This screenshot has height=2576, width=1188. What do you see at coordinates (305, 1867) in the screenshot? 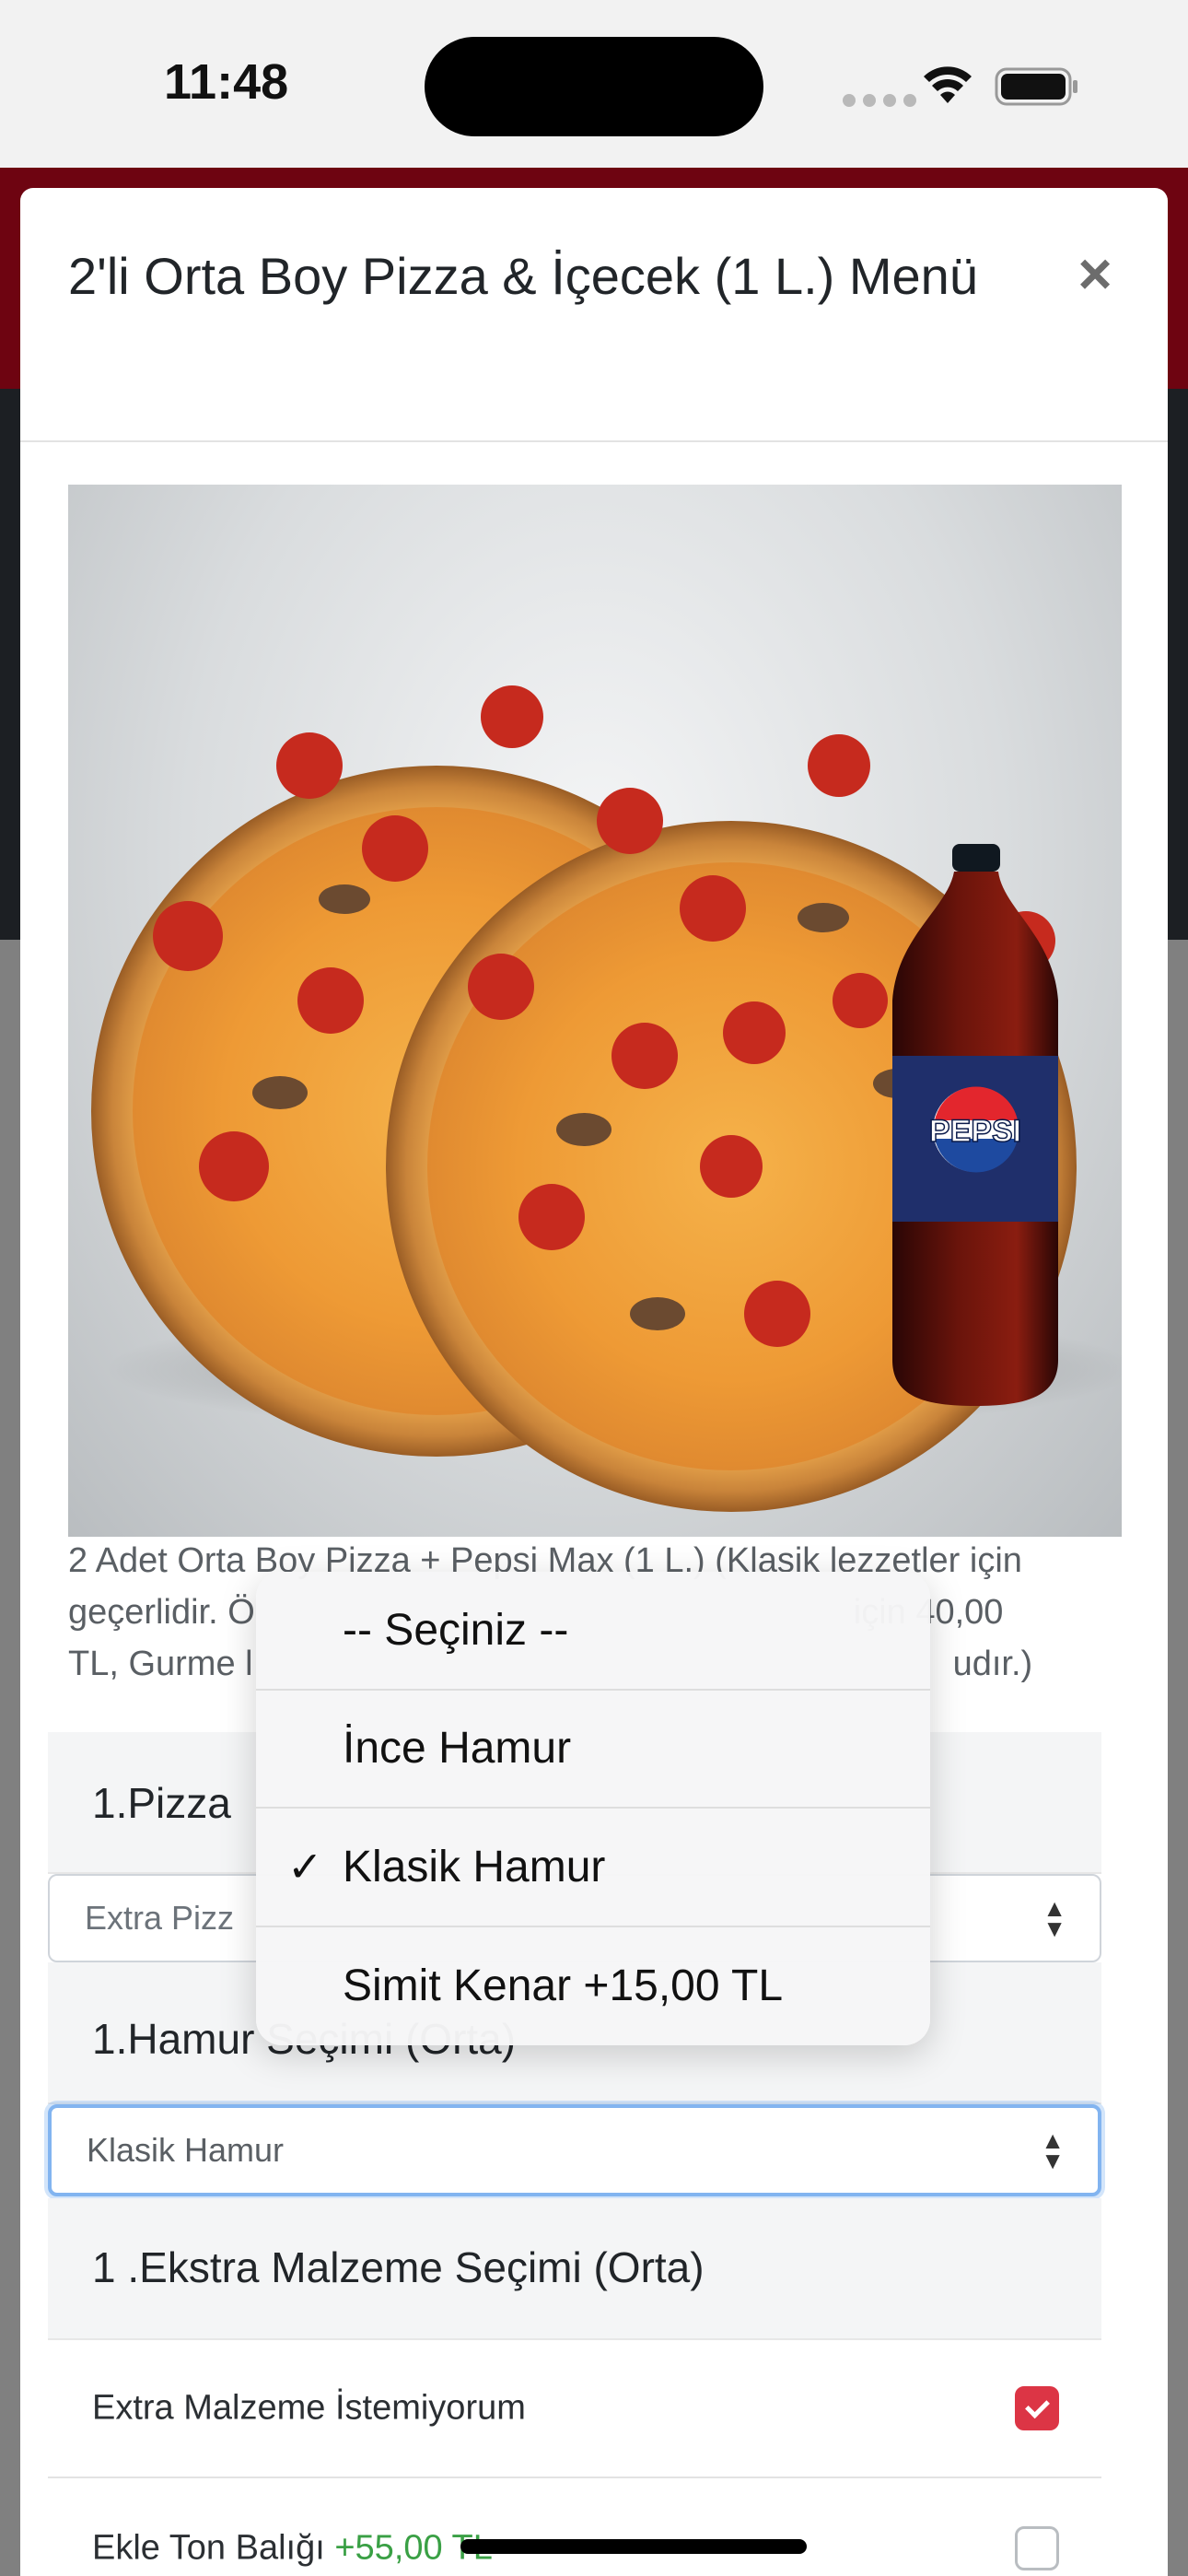
I see `checkmark-icon: ✓` at bounding box center [305, 1867].